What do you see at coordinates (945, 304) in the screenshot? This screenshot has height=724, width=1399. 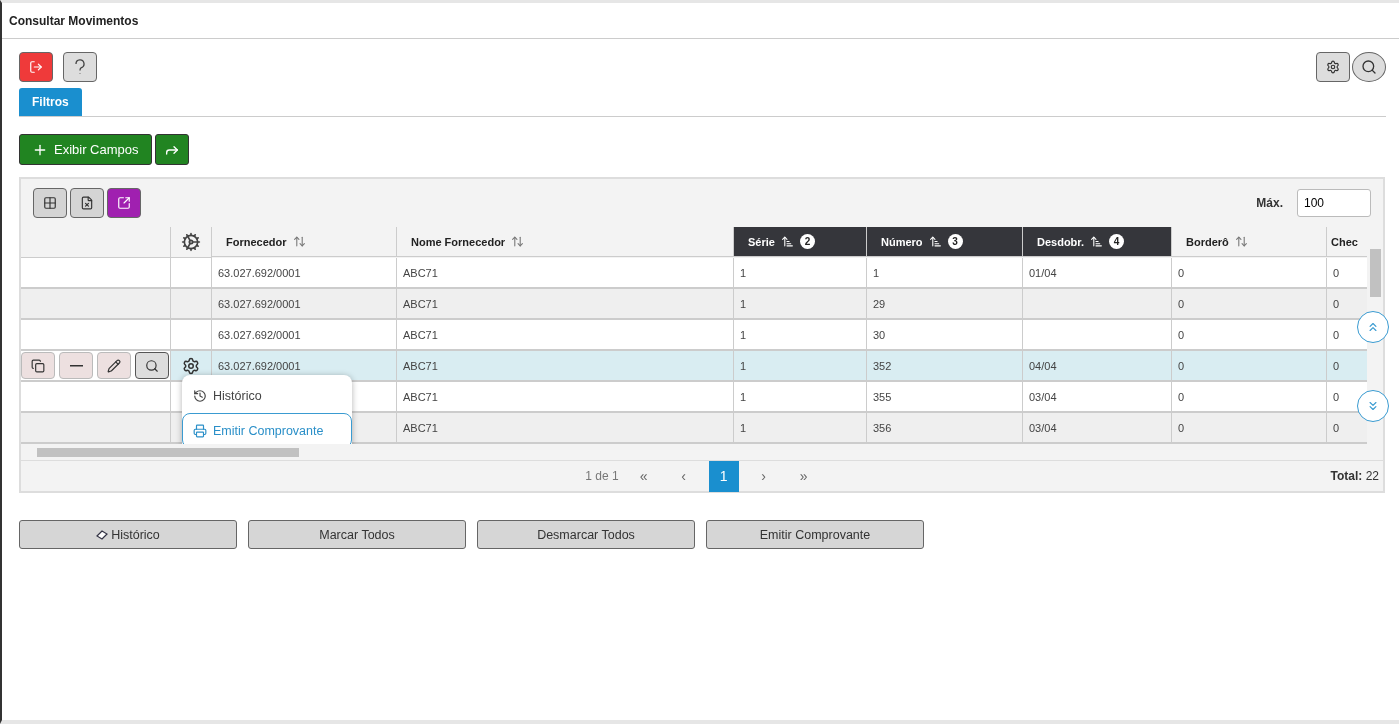 I see `table-cell: 29` at bounding box center [945, 304].